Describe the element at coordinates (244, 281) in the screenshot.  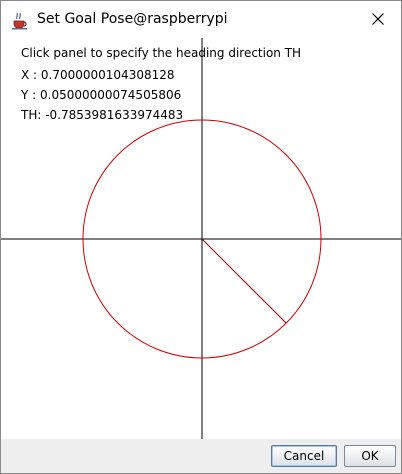
I see `heading-line` at that location.